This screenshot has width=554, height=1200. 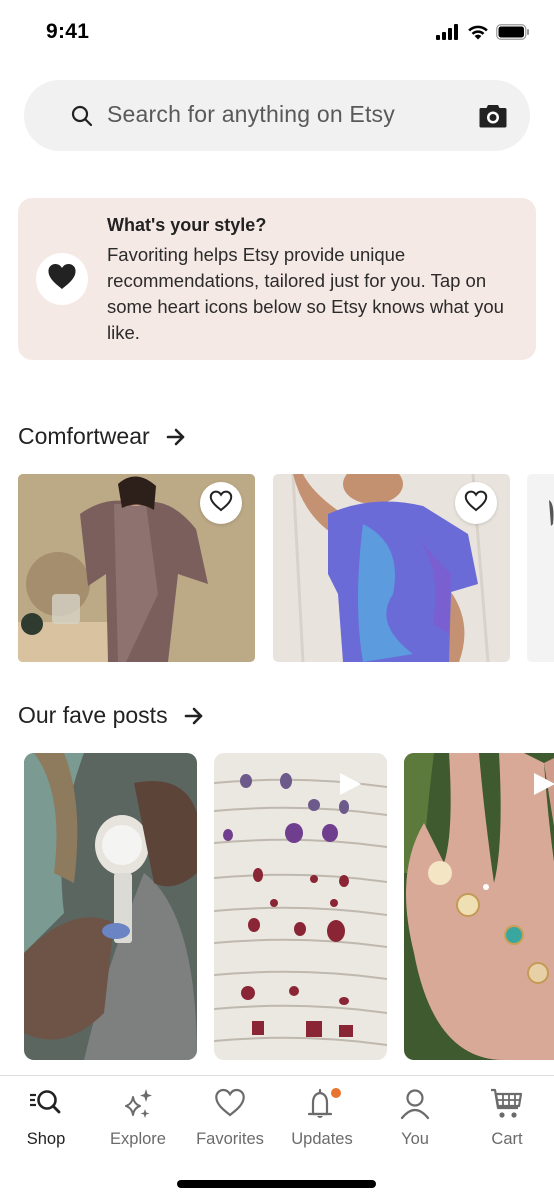 I want to click on camera-icon, so click(x=493, y=118).